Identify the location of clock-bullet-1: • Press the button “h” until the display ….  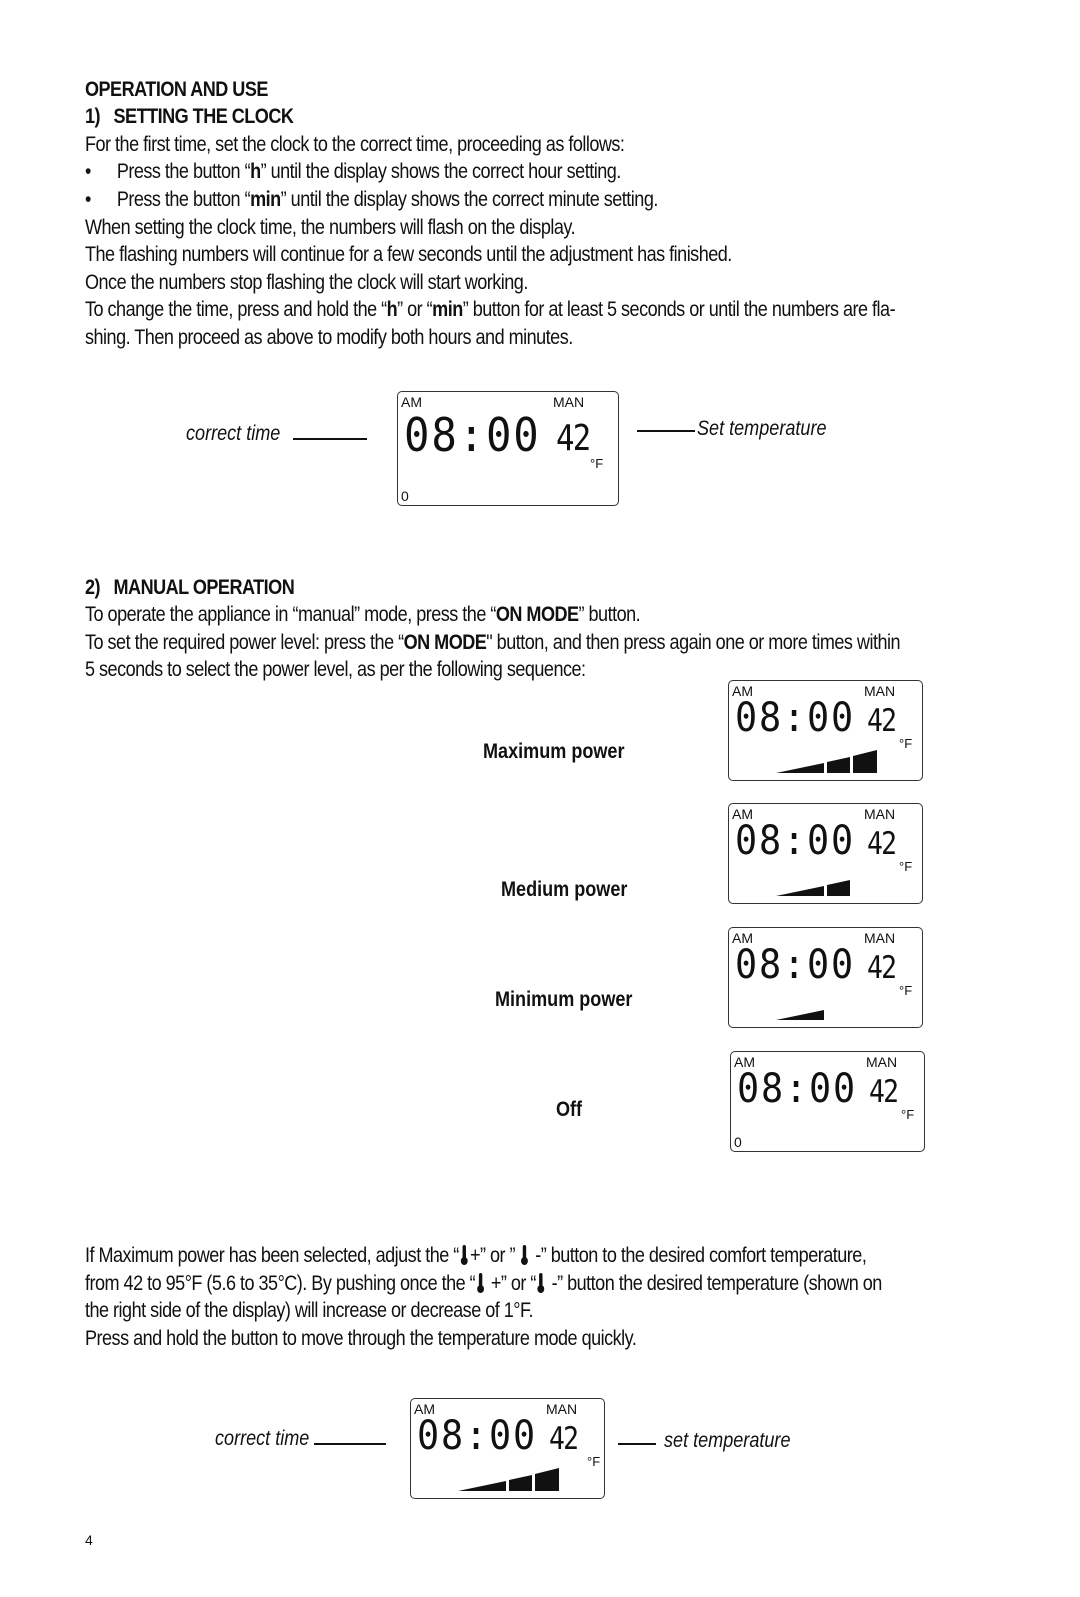
(353, 172).